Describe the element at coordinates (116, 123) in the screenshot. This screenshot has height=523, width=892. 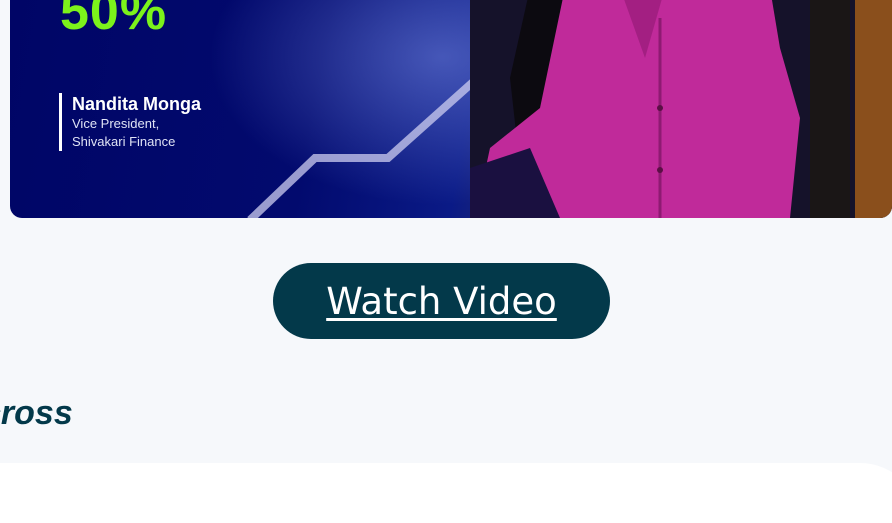
I see `person-title-line1: Vice President,` at that location.